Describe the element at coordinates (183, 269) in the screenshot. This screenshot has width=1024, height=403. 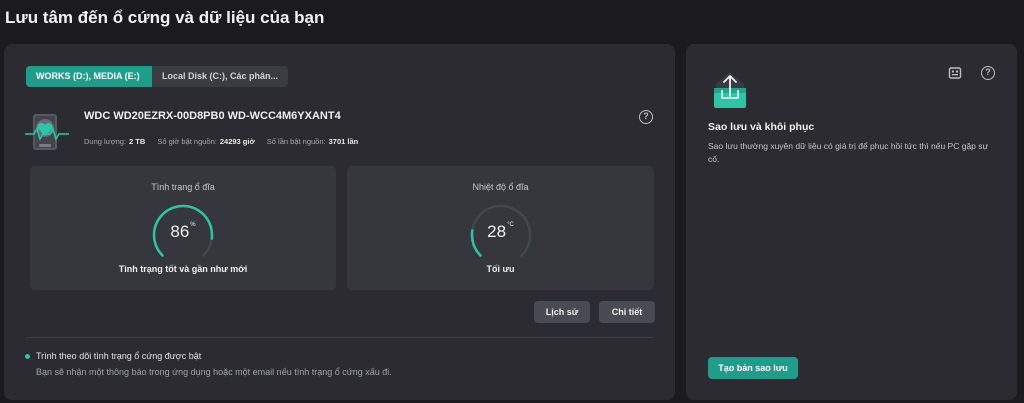
I see `health-status: Tình trạng tốt và gần như mới` at that location.